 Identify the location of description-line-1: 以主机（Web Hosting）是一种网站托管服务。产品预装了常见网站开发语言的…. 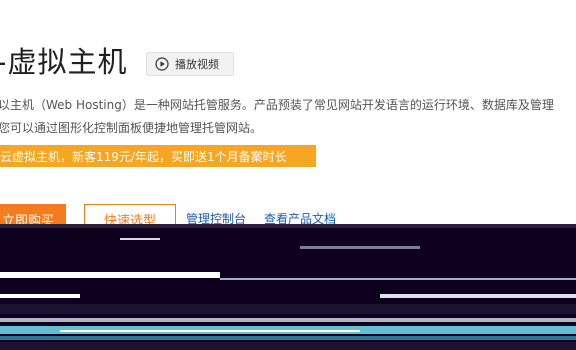
(277, 105).